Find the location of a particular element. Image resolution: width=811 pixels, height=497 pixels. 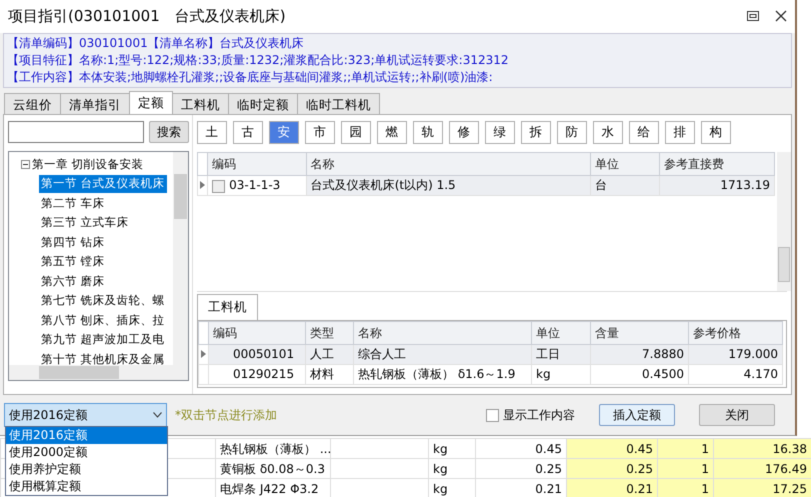

table-cell: 00050101 is located at coordinates (257, 354).